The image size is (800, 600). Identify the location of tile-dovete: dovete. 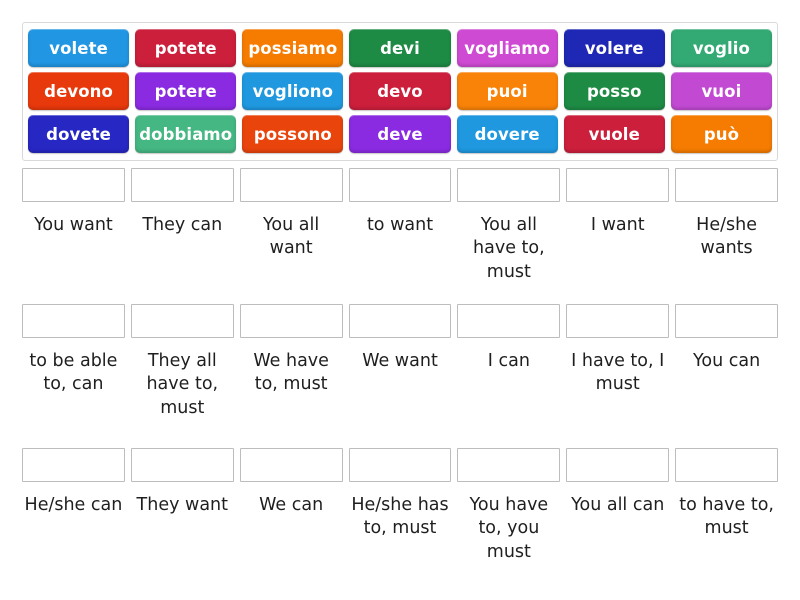
(79, 134).